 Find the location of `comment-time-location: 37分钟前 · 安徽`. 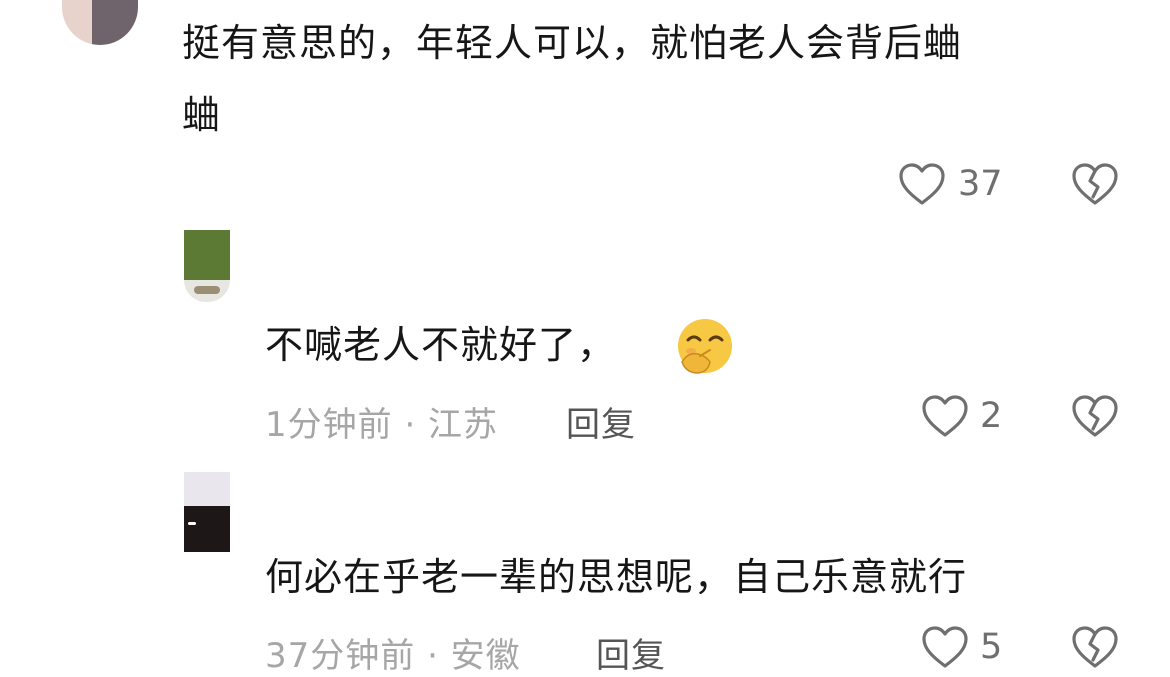

comment-time-location: 37分钟前 · 安徽 is located at coordinates (393, 656).